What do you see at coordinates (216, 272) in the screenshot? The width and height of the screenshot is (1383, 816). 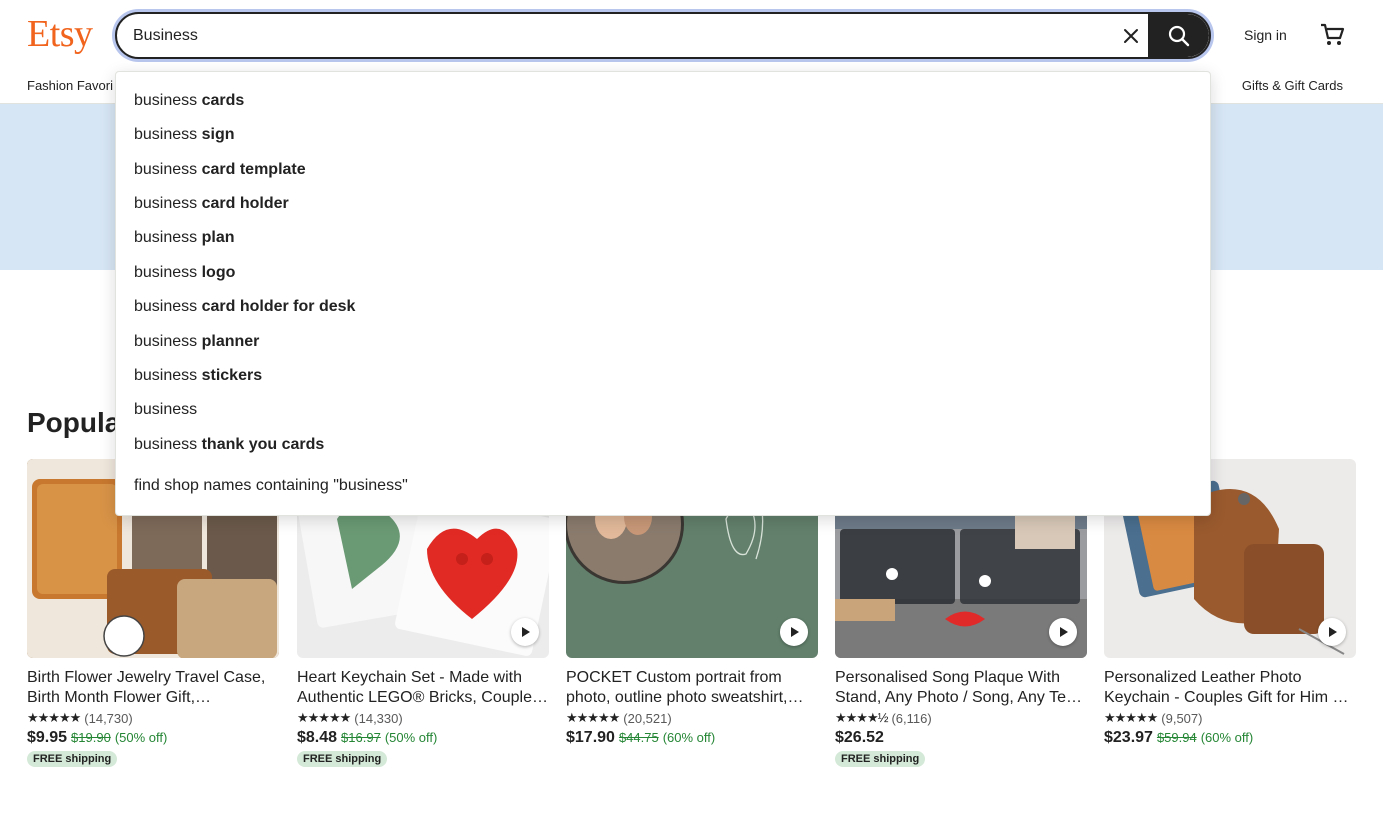 I see `suggestion-completion: logo` at bounding box center [216, 272].